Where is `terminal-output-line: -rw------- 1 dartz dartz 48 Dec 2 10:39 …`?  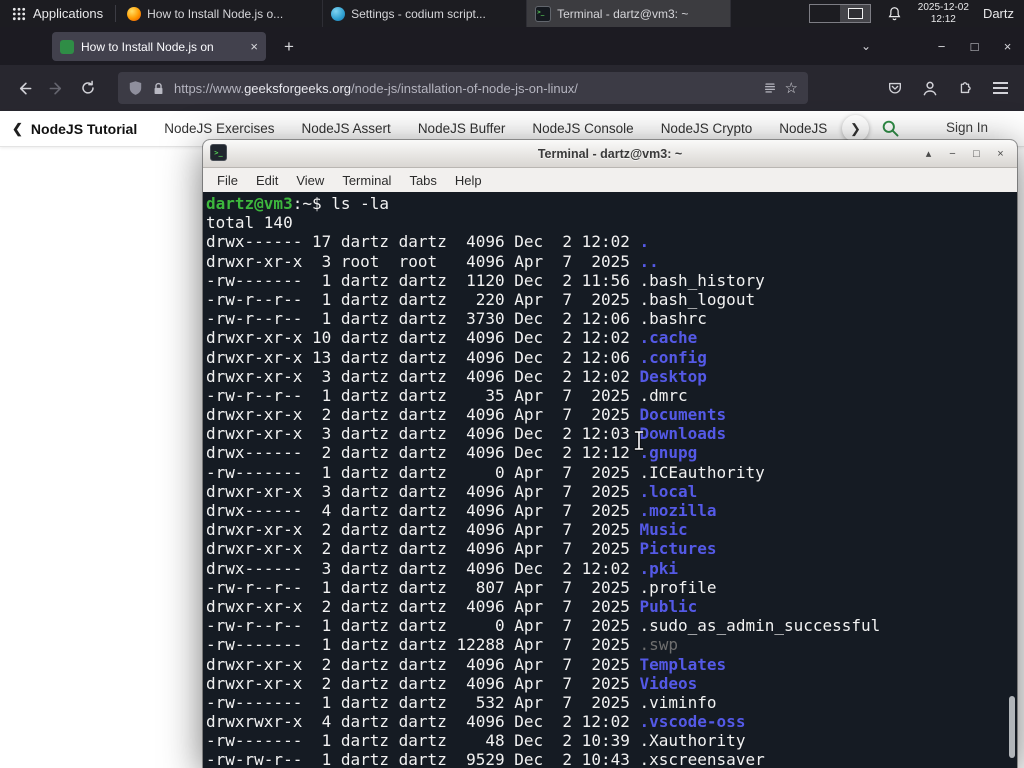
terminal-output-line: -rw------- 1 dartz dartz 48 Dec 2 10:39 … is located at coordinates (611, 740).